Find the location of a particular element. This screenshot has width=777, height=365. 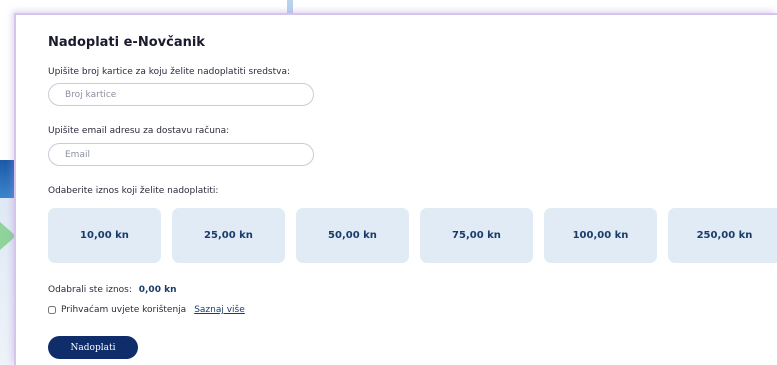

background-strip is located at coordinates (290, 7).